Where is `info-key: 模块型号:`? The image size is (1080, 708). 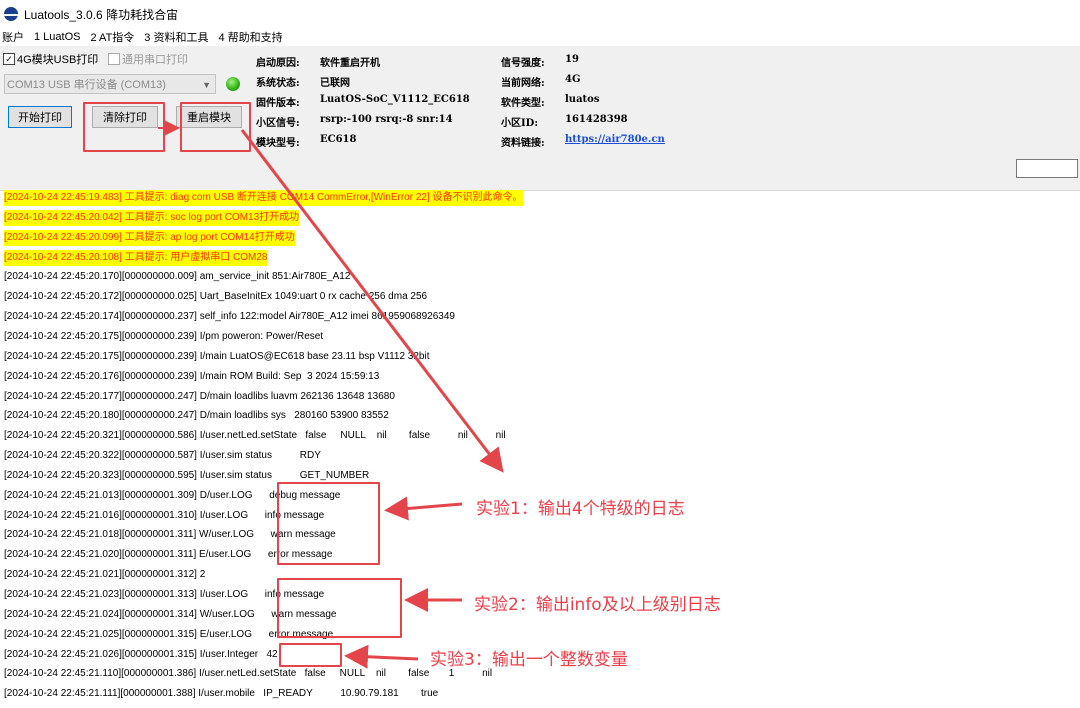 info-key: 模块型号: is located at coordinates (278, 143).